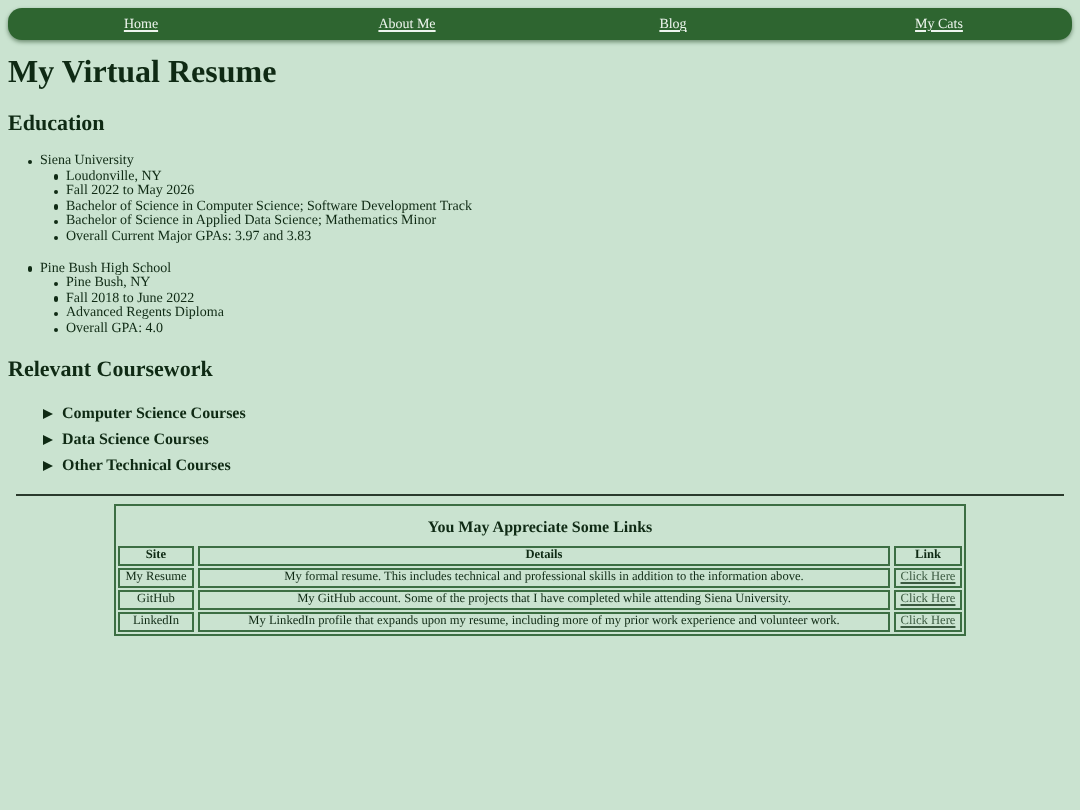  I want to click on collapsible-summary: Data Science Courses, so click(135, 439).